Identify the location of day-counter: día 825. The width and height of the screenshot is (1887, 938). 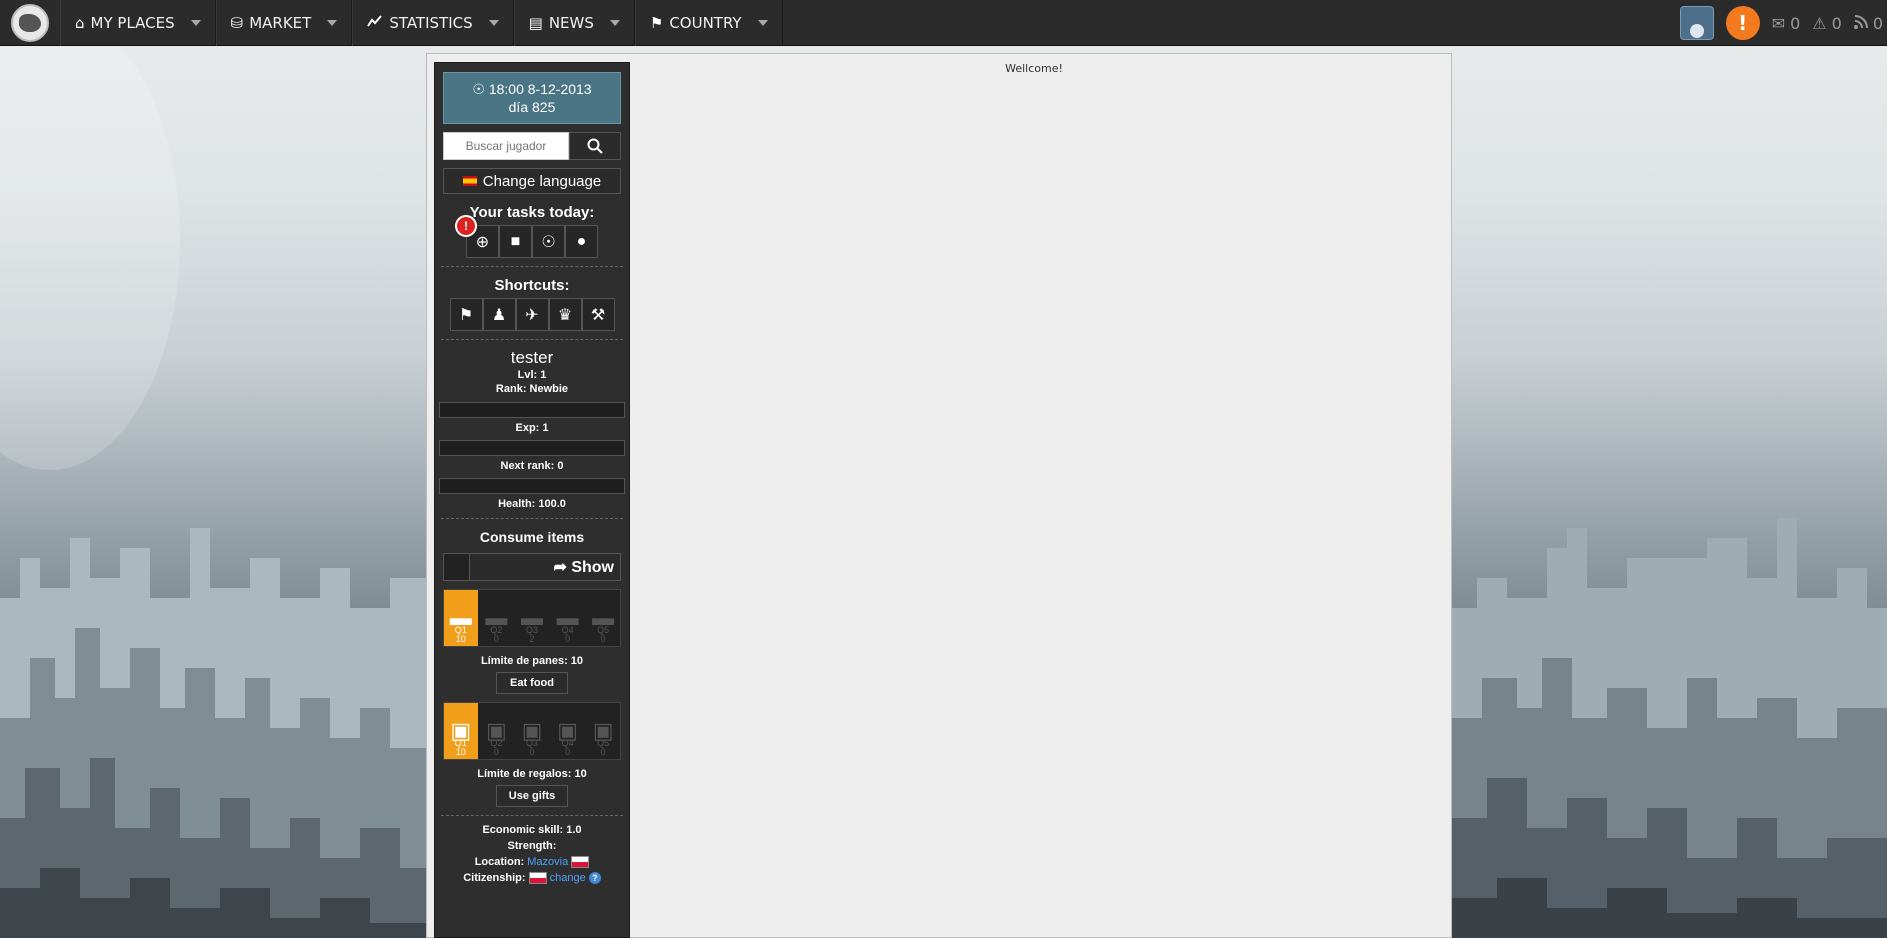
(532, 107).